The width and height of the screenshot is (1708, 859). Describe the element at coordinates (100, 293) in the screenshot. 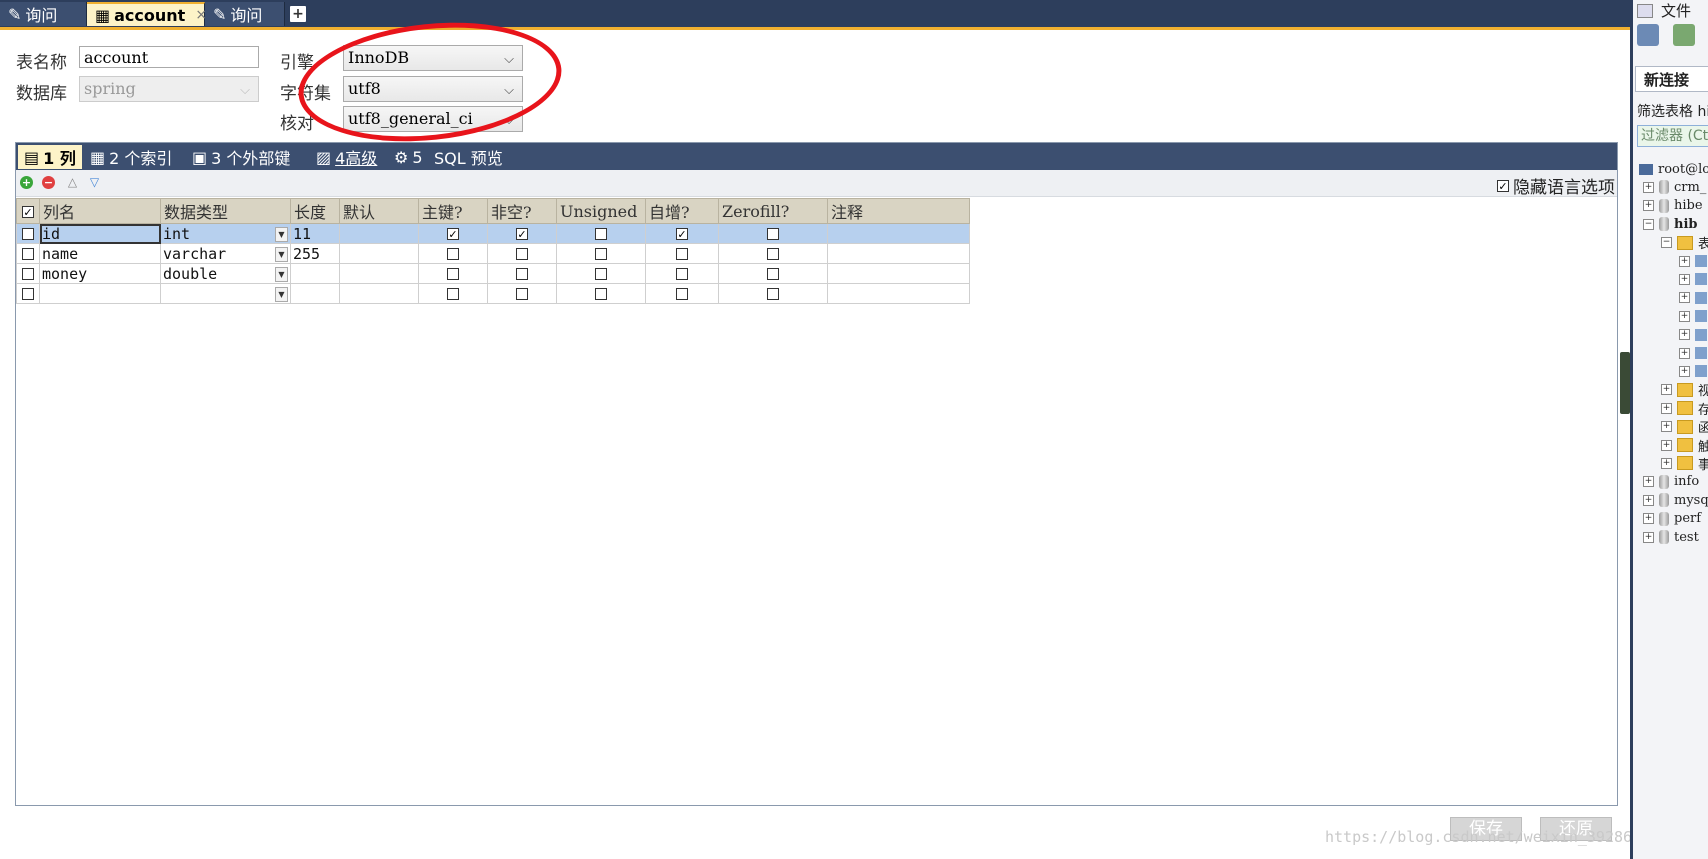

I see `column-name-cell` at that location.